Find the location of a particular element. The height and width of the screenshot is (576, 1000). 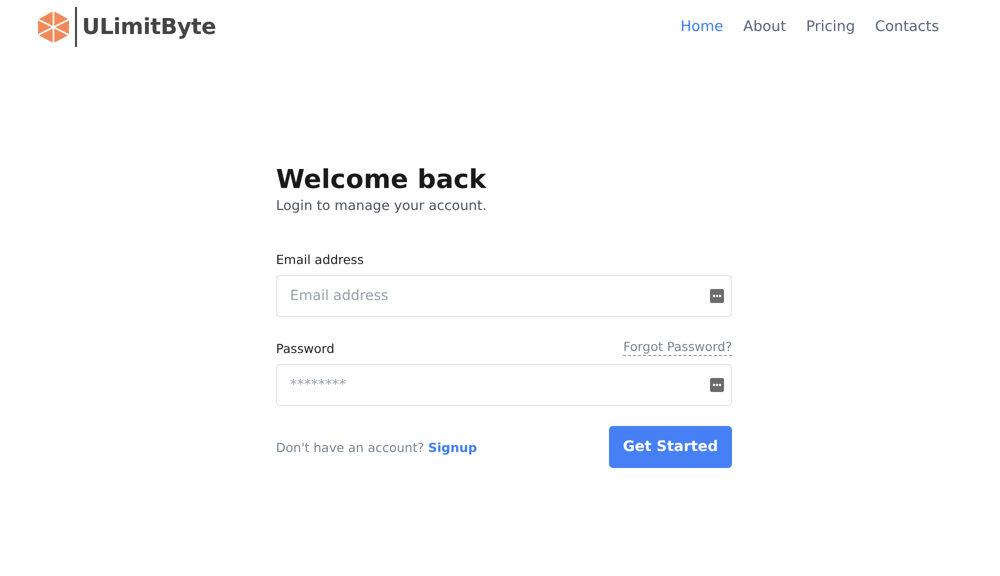

forgot-password-link: Forgot Password? is located at coordinates (677, 347).